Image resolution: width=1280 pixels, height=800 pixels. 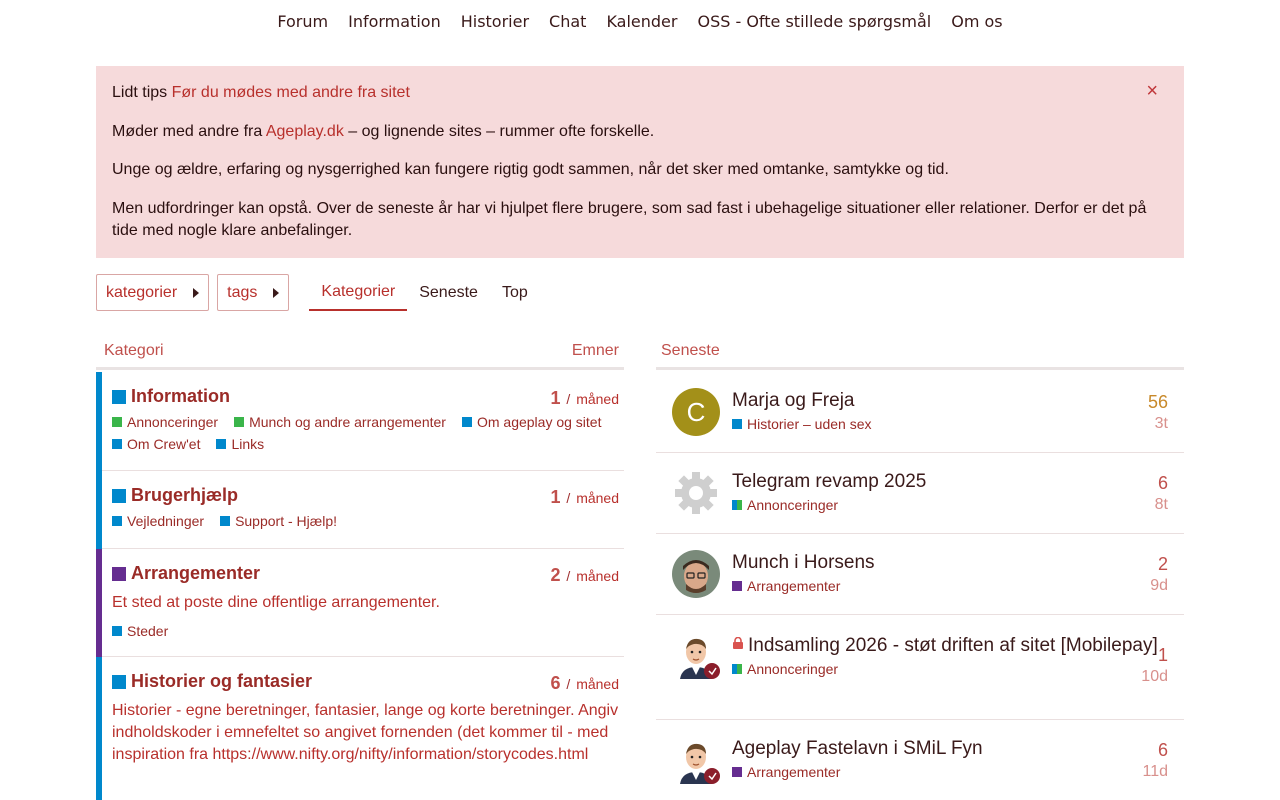 I want to click on topic-row: Munch i Horsens Arrangementer 2 9d, so click(x=920, y=574).